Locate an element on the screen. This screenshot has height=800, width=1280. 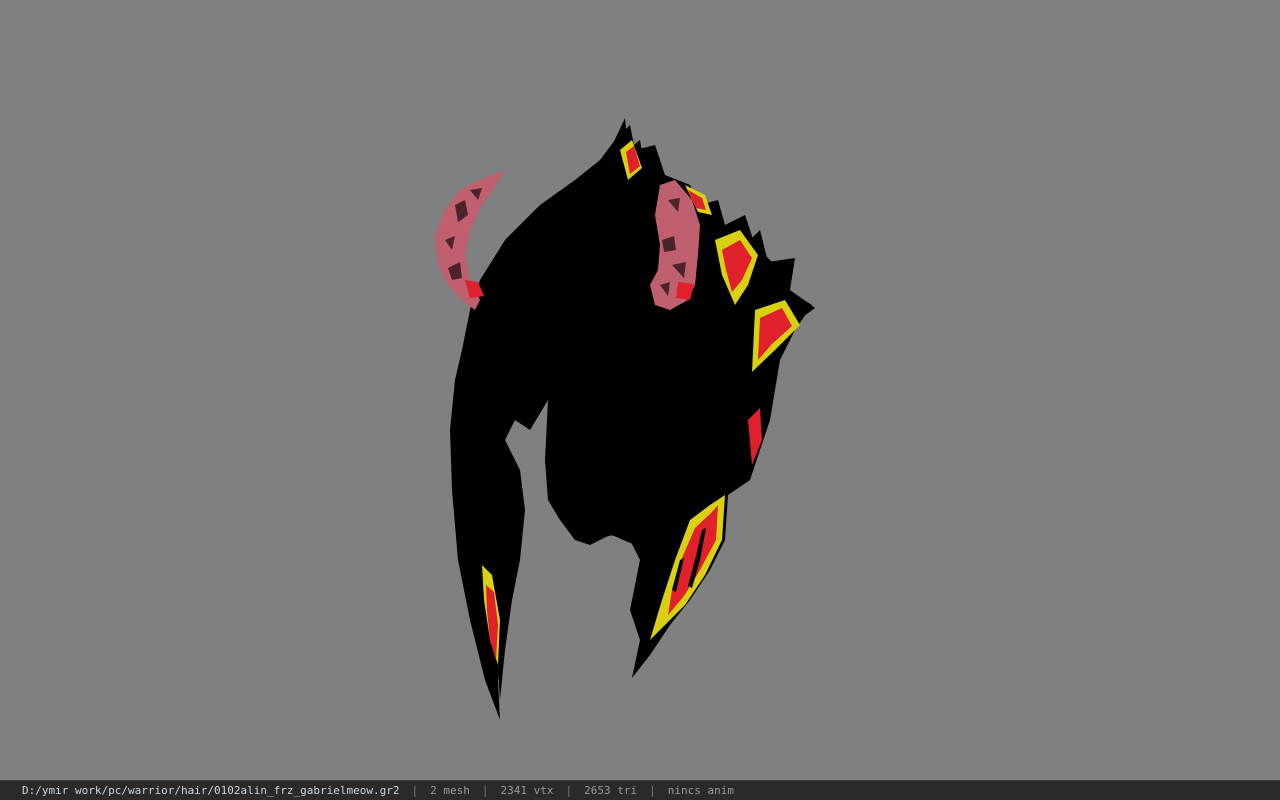
mesh-count: 2 mesh is located at coordinates (450, 790).